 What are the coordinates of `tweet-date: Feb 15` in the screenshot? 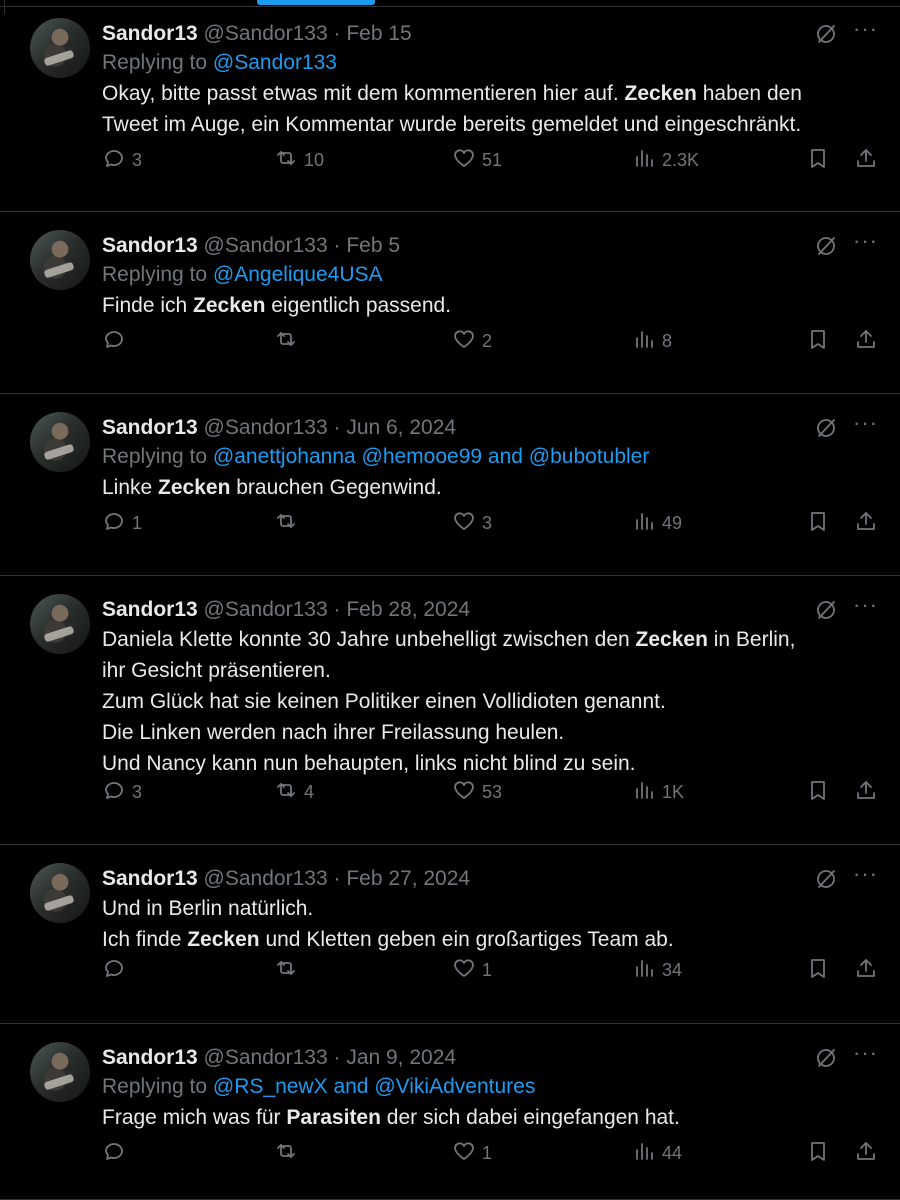 It's located at (378, 33).